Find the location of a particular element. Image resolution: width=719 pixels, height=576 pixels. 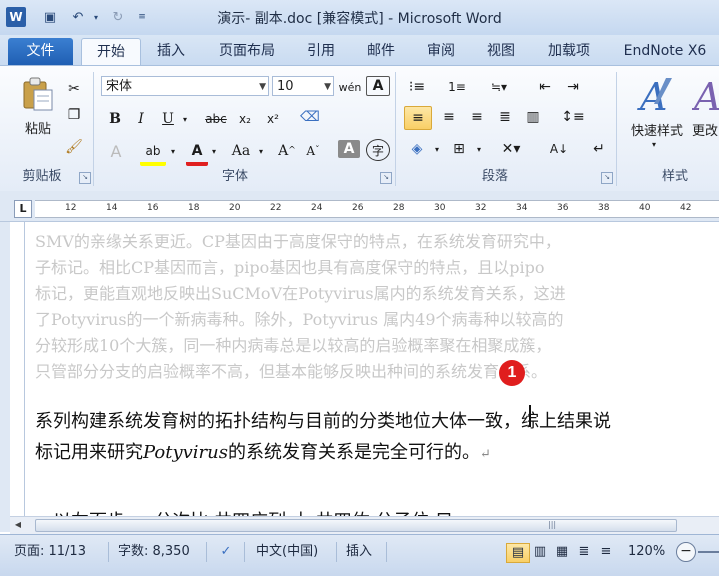

phonetic-guide-icon: wén is located at coordinates (350, 87).